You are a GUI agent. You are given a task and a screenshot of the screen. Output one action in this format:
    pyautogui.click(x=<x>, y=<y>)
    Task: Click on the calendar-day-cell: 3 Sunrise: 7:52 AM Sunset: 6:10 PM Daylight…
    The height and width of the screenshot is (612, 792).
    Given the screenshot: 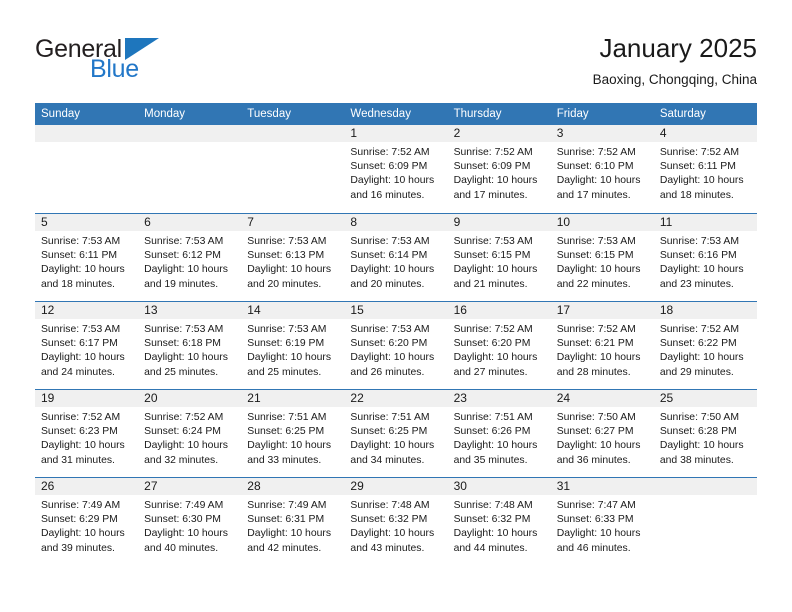 What is the action you would take?
    pyautogui.click(x=602, y=169)
    